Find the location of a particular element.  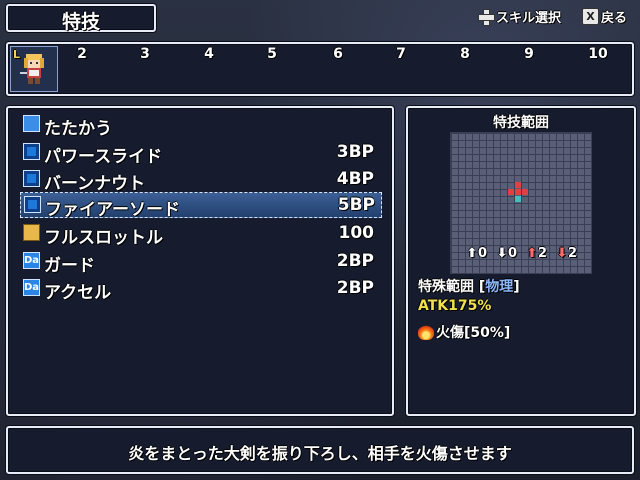

party-bar: L 2 3 4 5 6 7 8 9 10 is located at coordinates (320, 69).